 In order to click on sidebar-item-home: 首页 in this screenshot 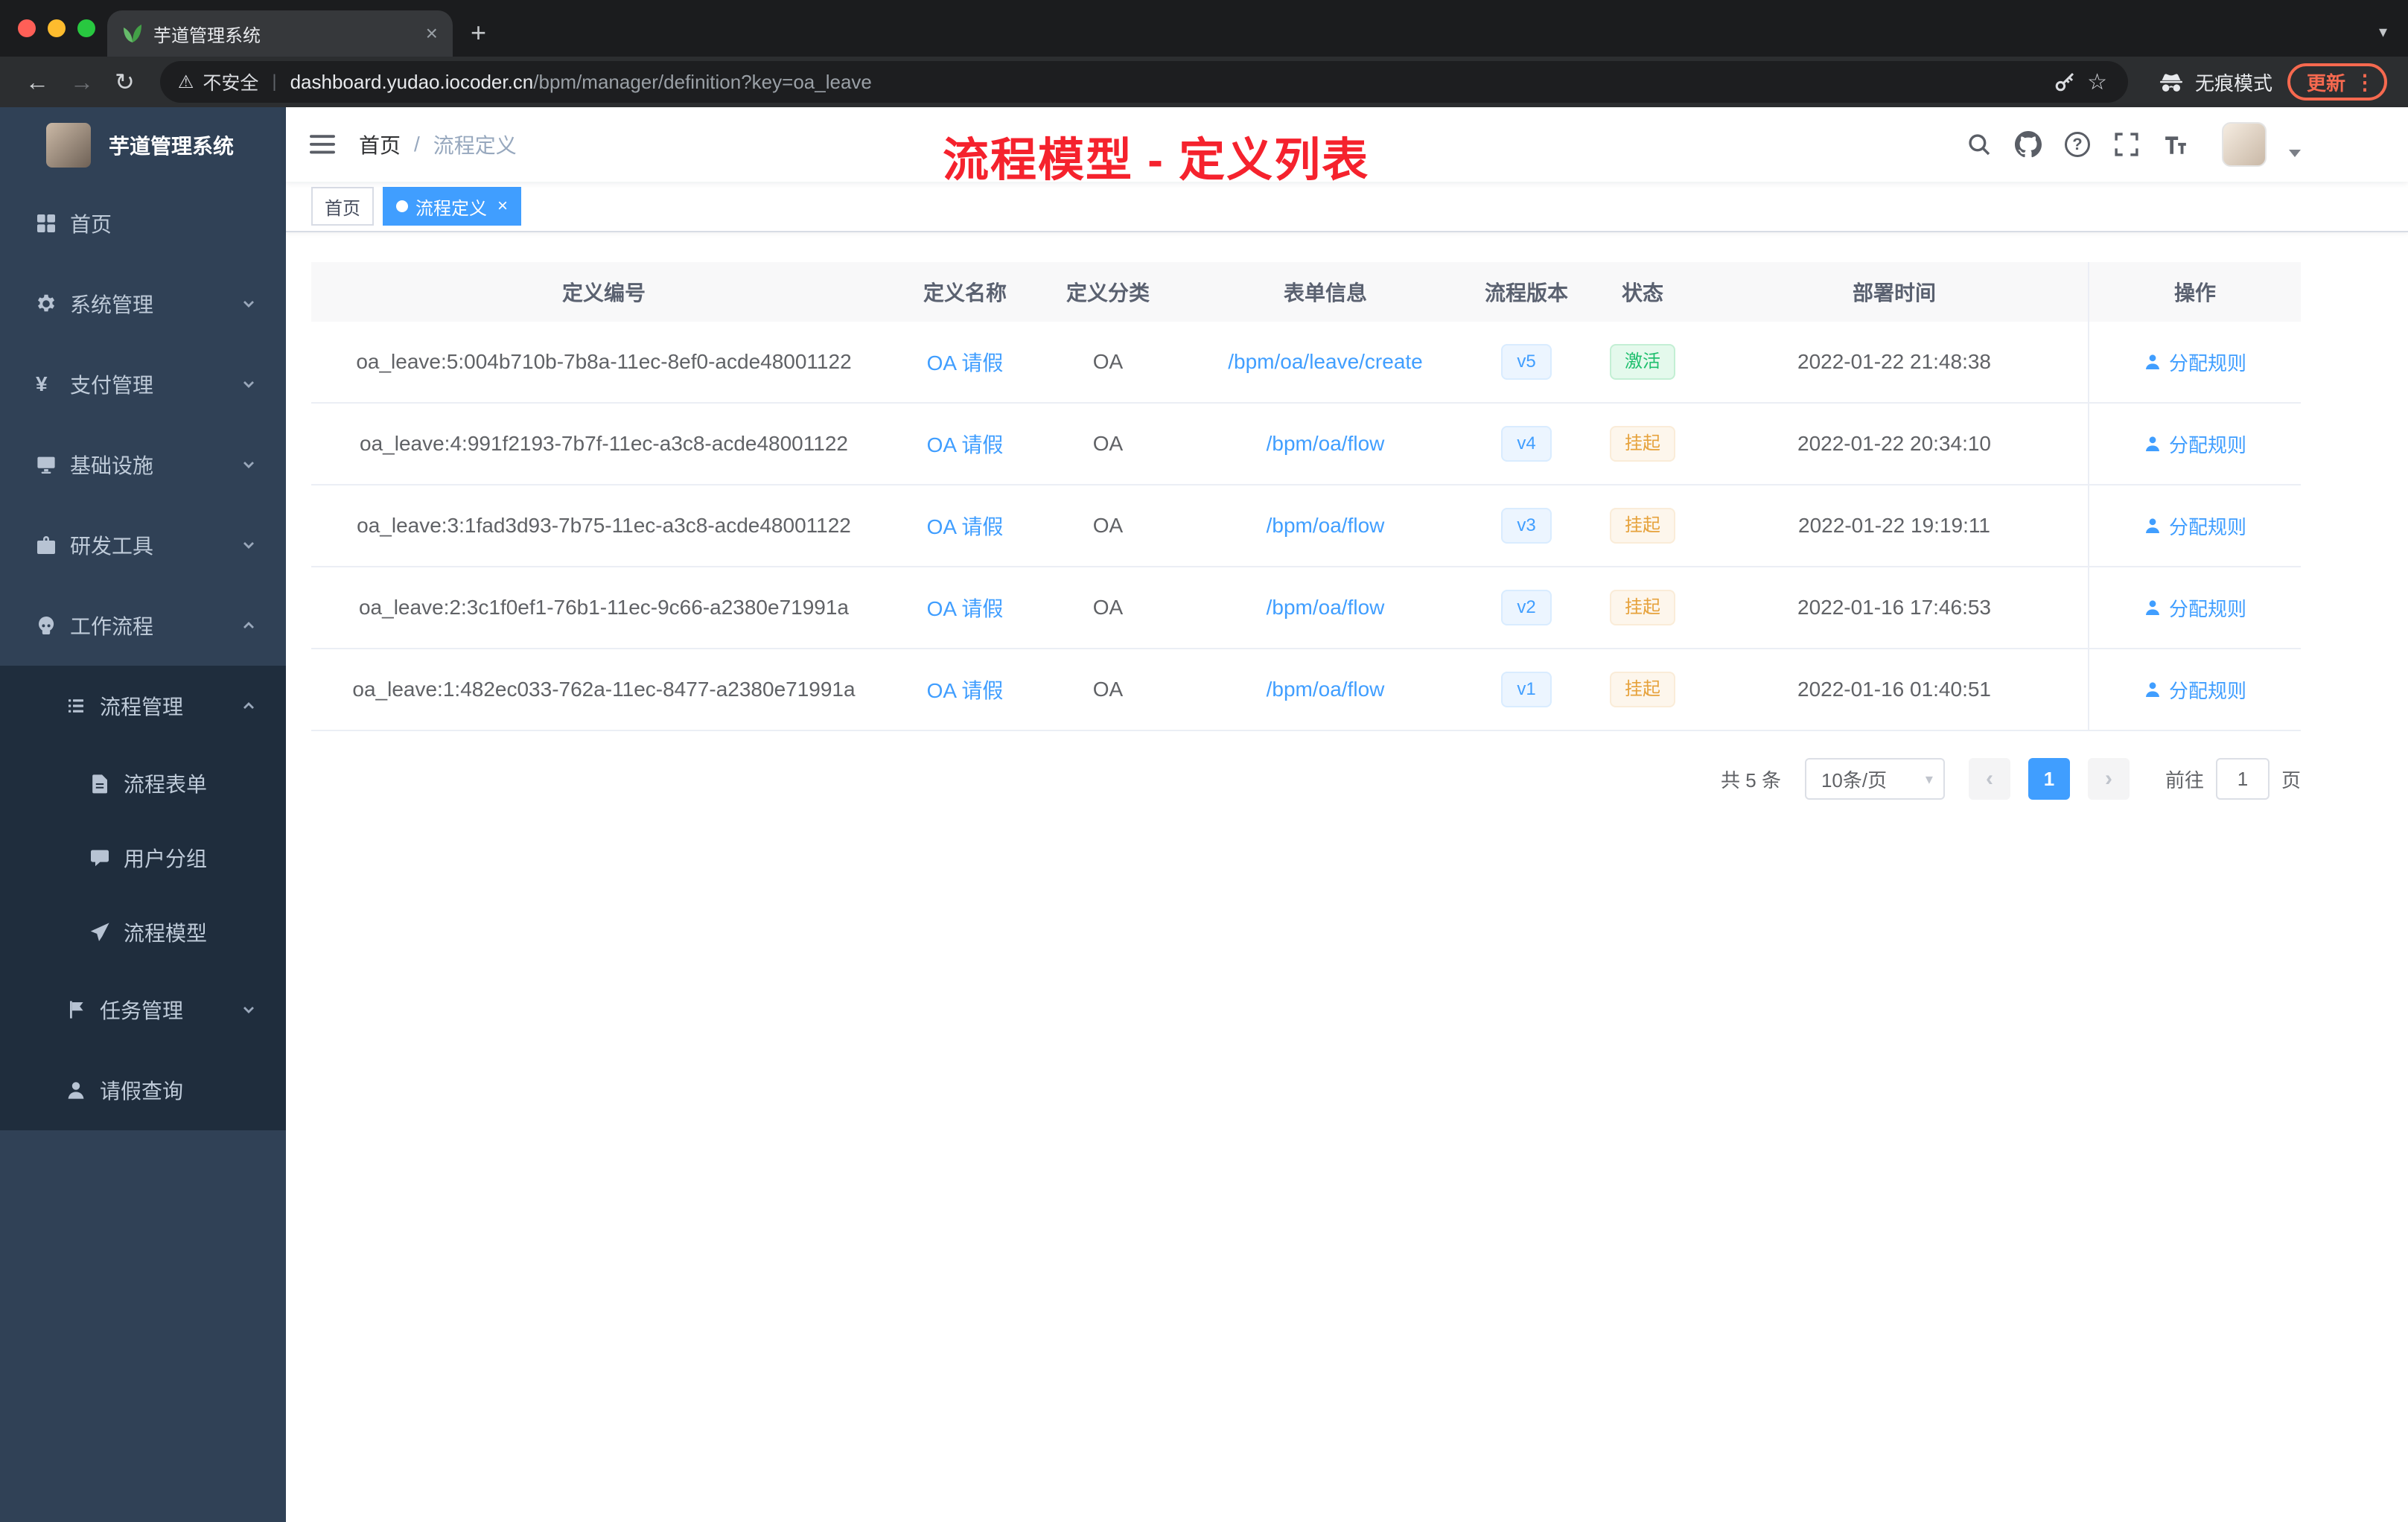, I will do `click(143, 223)`.